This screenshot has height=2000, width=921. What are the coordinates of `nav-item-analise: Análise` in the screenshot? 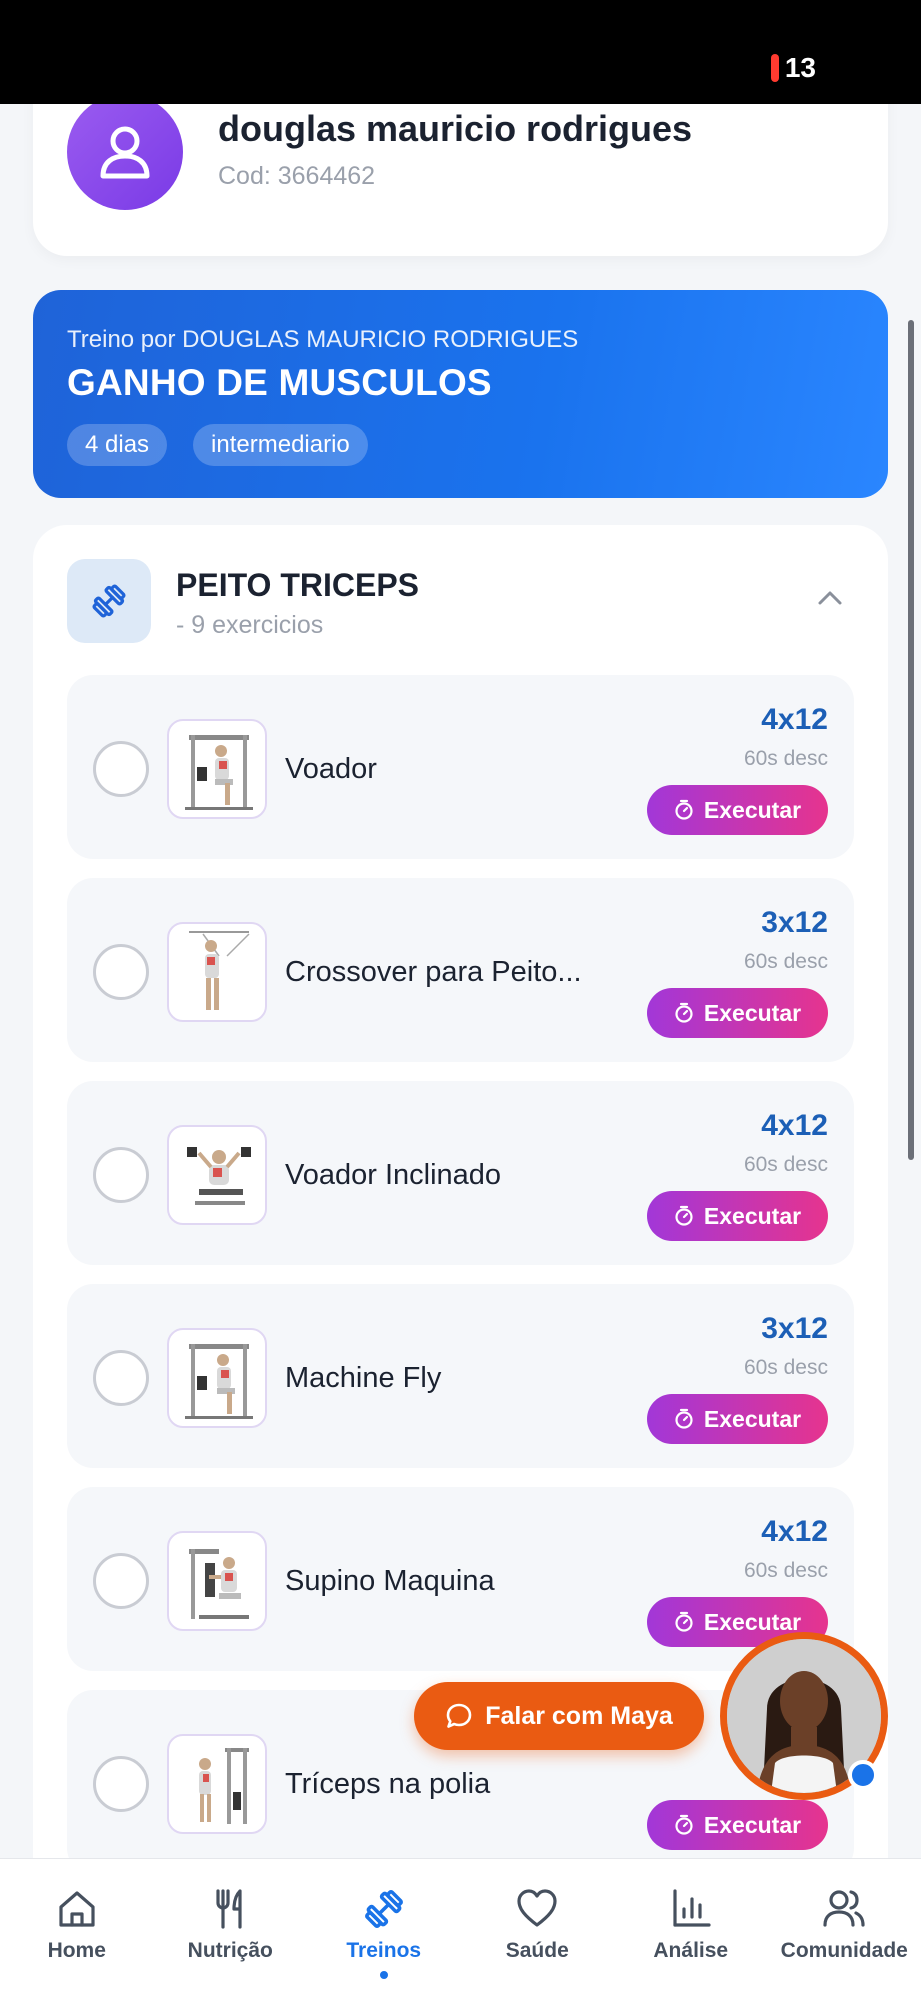 It's located at (691, 1929).